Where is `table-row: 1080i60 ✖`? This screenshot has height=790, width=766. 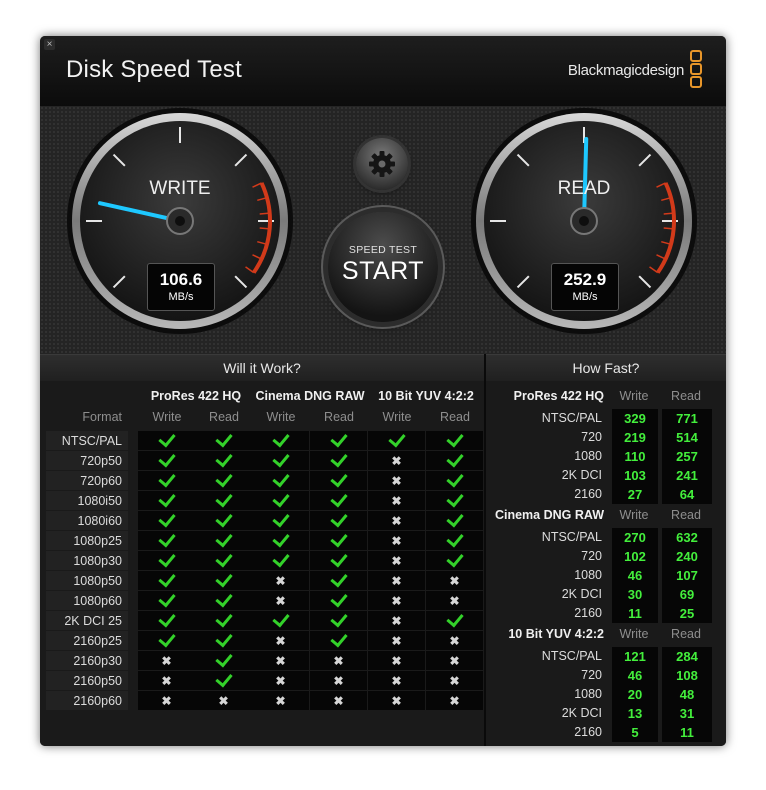 table-row: 1080i60 ✖ is located at coordinates (264, 520).